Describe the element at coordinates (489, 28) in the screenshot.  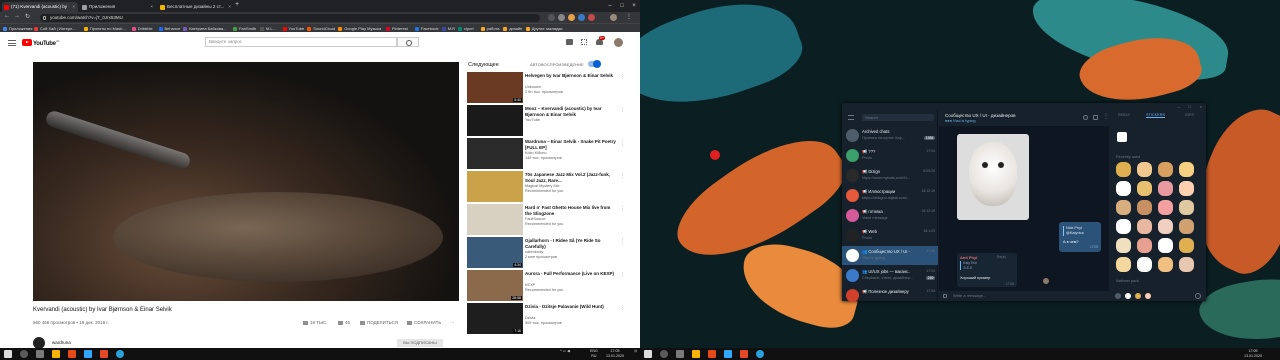
I see `bookmark-item: работа` at that location.